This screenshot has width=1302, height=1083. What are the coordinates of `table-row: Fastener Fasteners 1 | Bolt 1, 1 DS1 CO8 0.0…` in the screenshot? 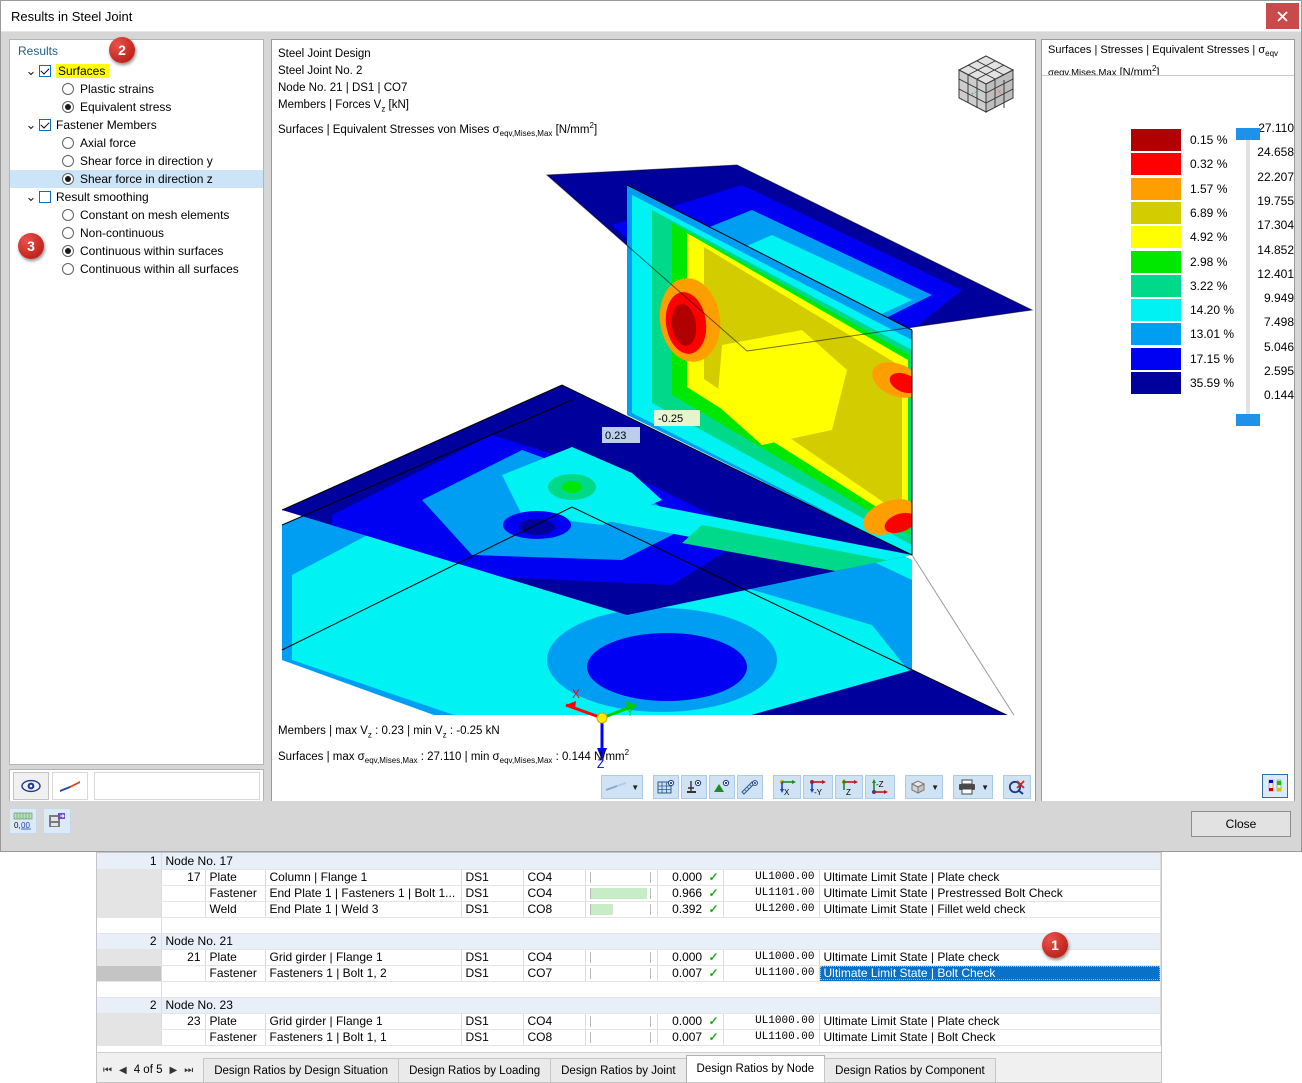 It's located at (629, 1037).